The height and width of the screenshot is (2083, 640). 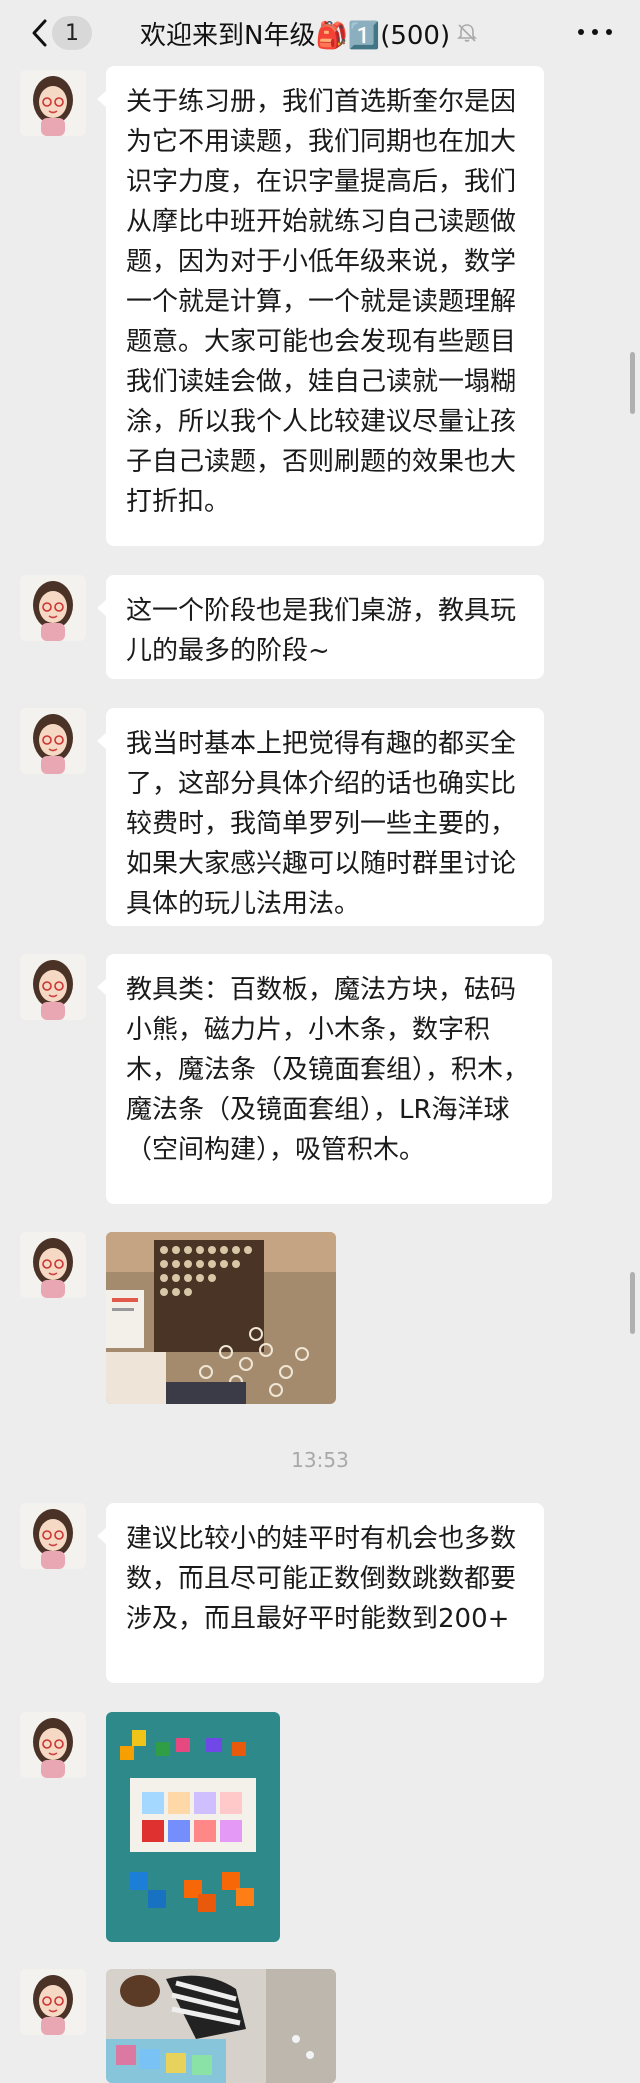 I want to click on chat-title: 欢迎来到N年级🎒1️⃣(500), so click(x=330, y=33).